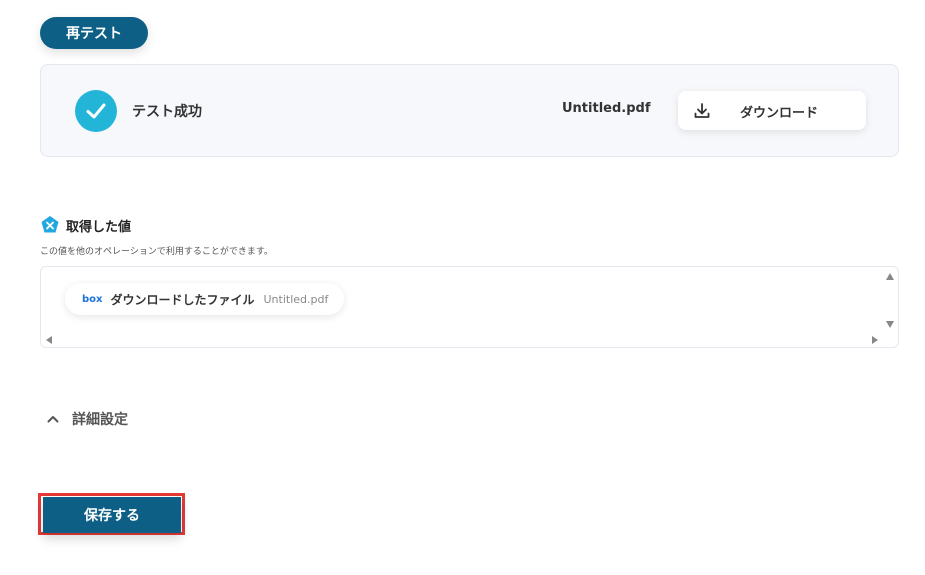  I want to click on save-label: 保存する, so click(112, 516).